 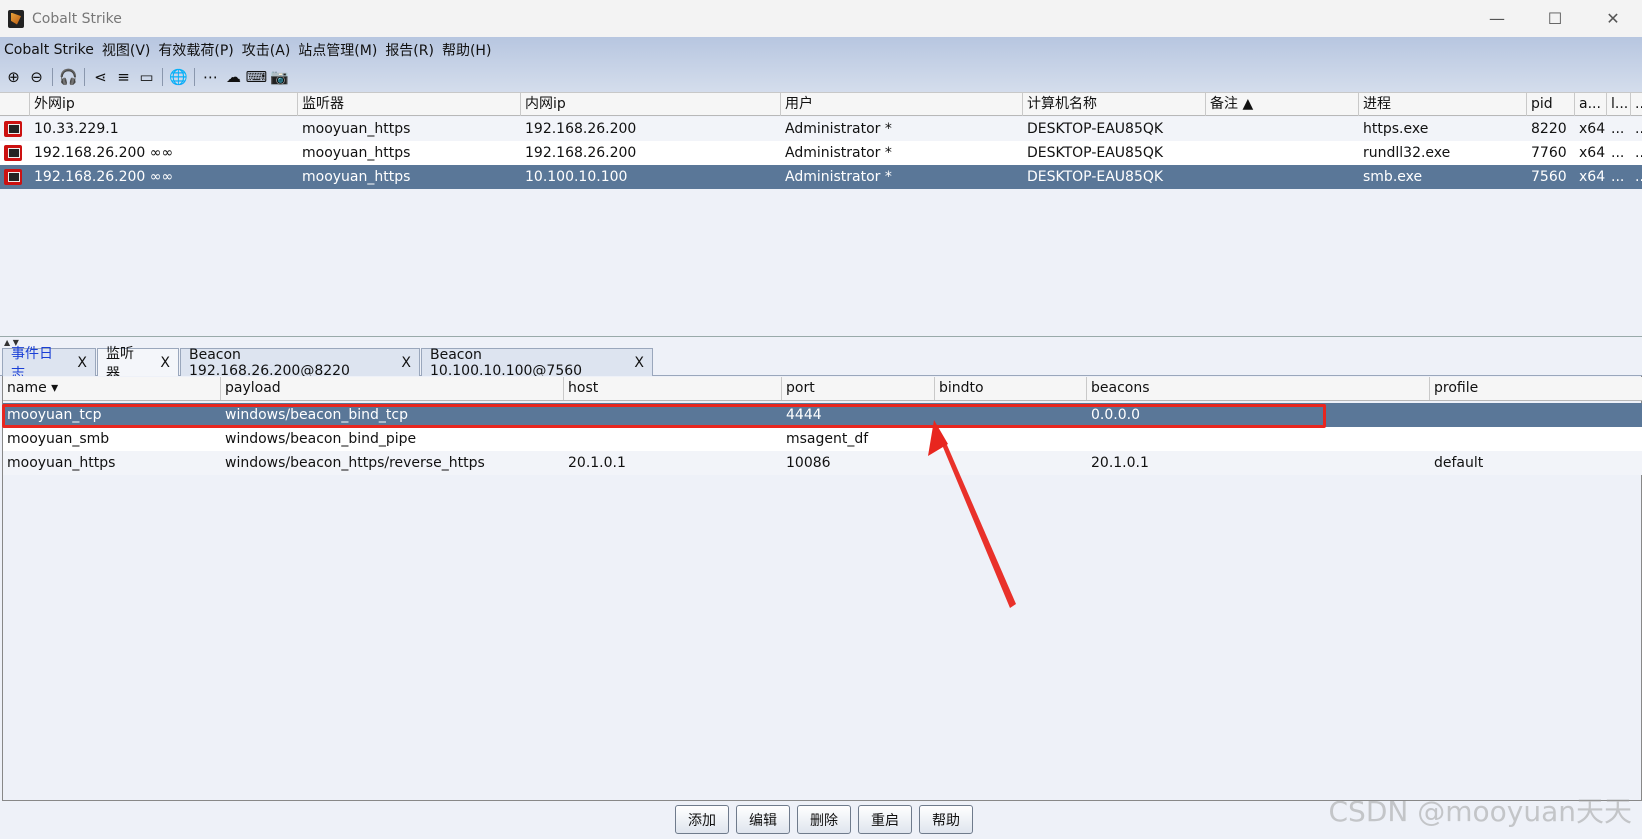 I want to click on dots-icon: ⋯, so click(x=210, y=77).